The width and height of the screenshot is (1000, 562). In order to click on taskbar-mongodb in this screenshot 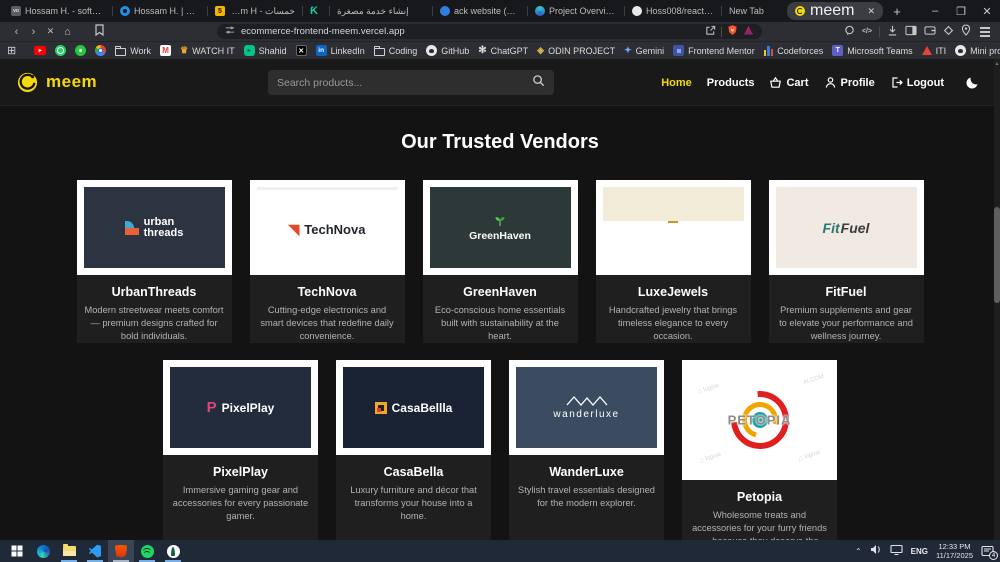, I will do `click(173, 551)`.